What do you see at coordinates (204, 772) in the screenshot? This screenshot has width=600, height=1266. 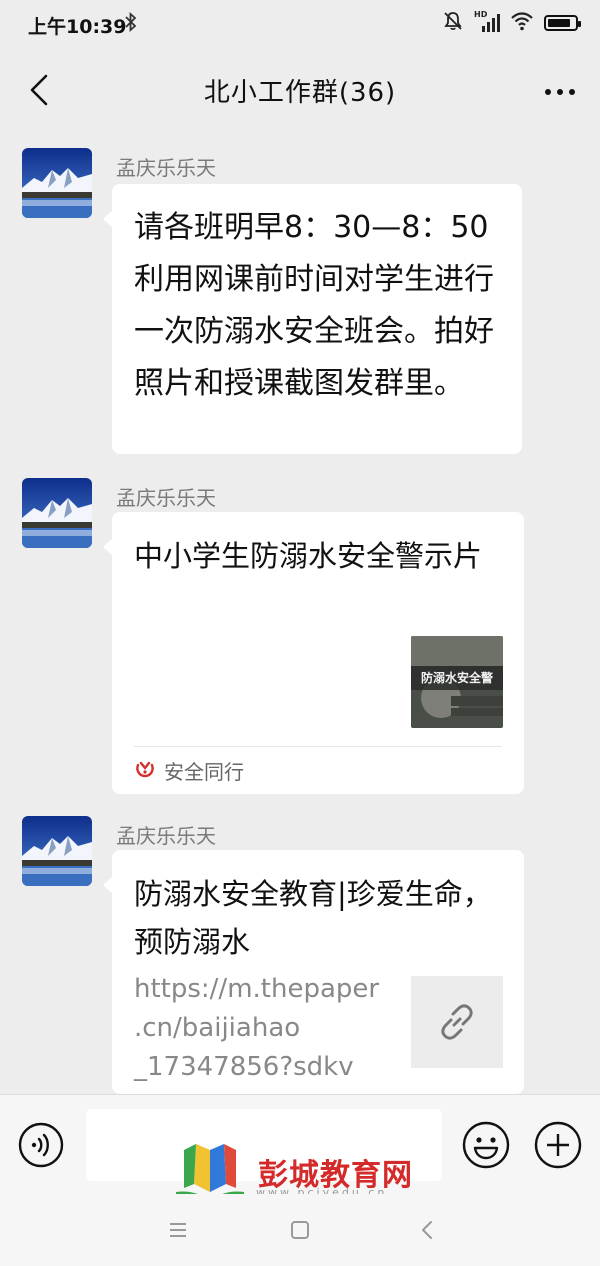 I see `source-name: 安全同行` at bounding box center [204, 772].